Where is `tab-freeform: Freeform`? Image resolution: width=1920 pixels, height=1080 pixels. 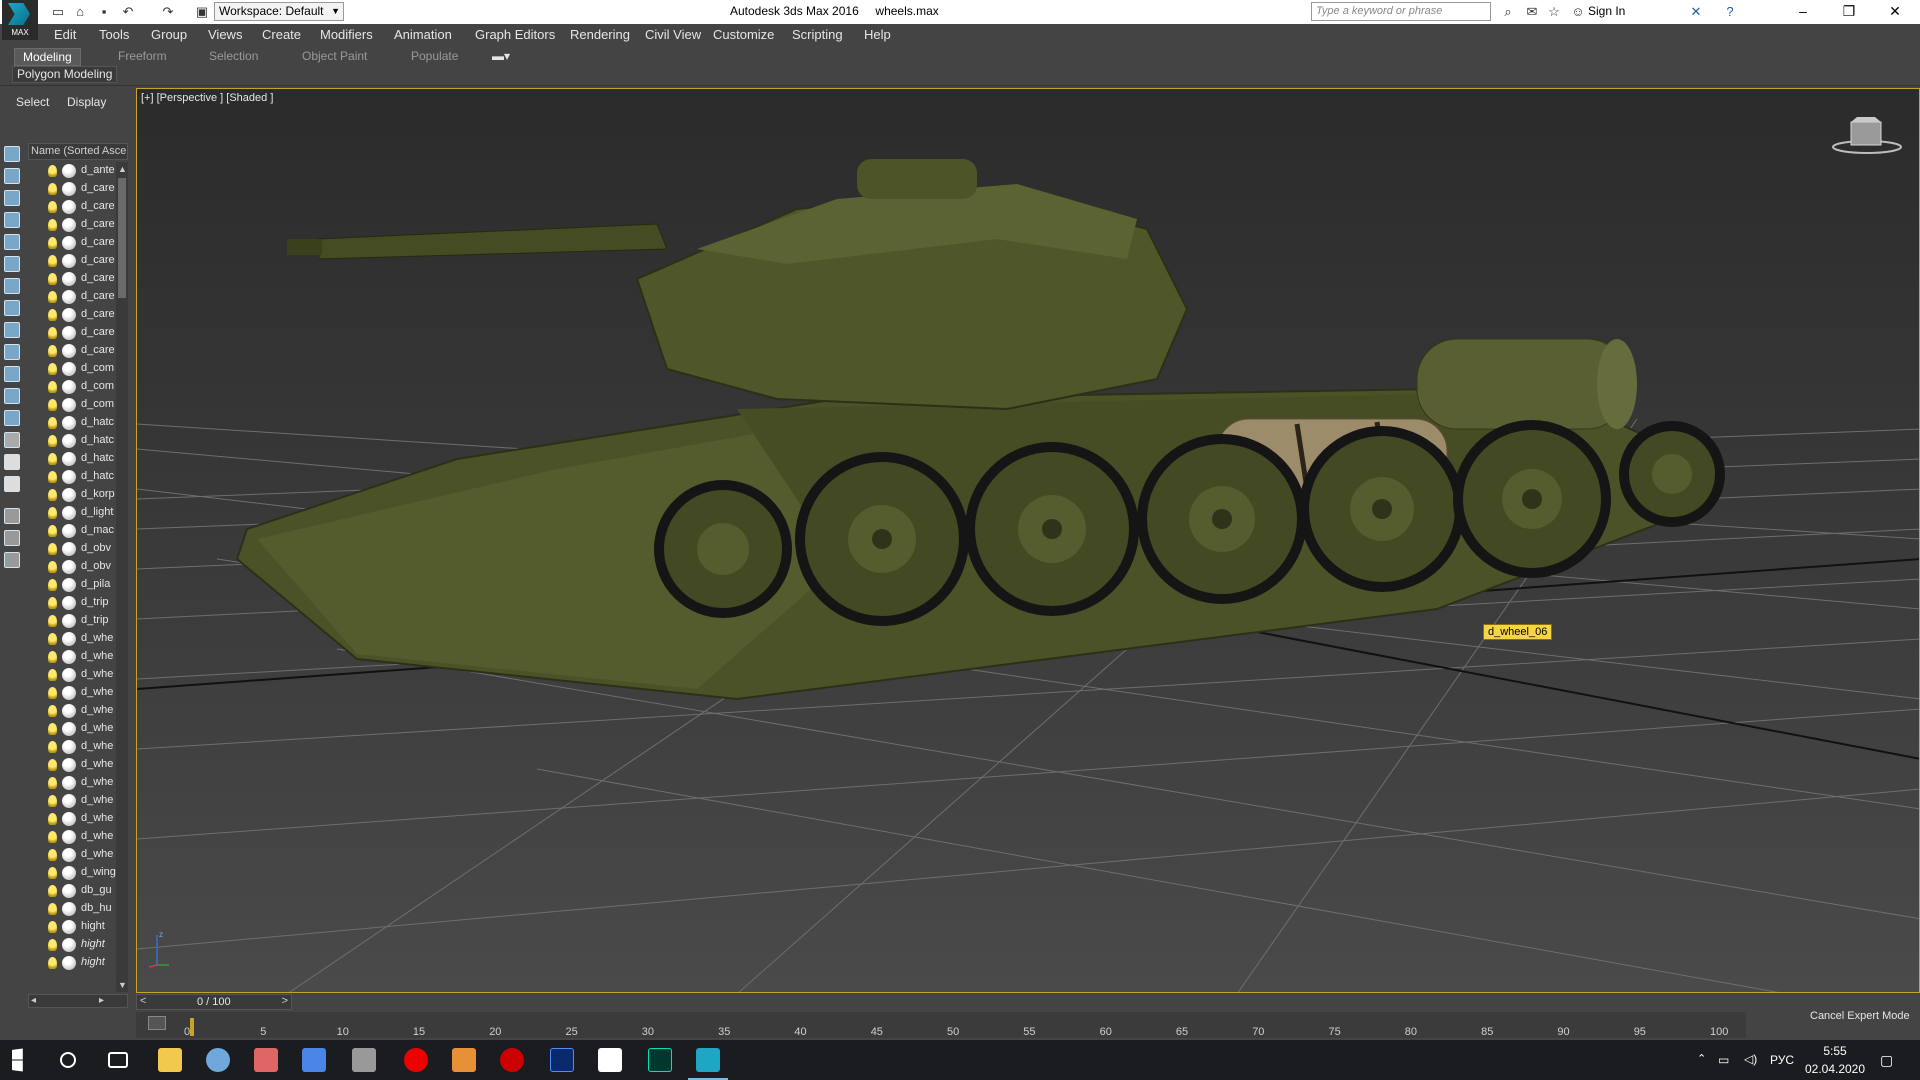
tab-freeform: Freeform is located at coordinates (142, 57).